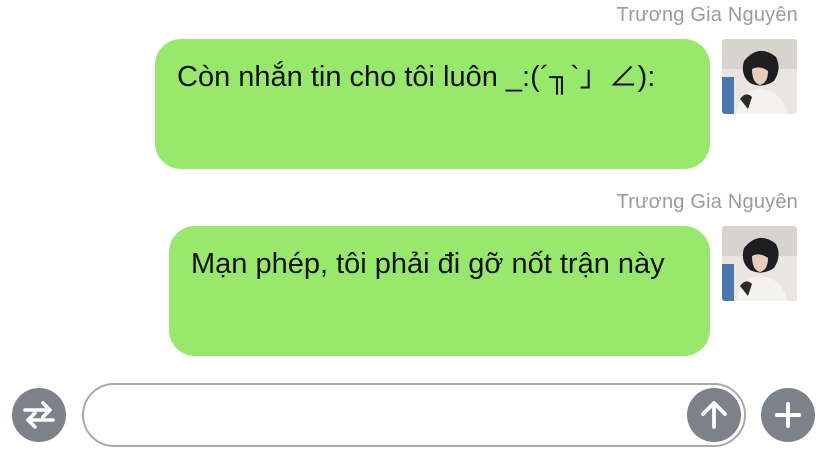  I want to click on plus-icon, so click(788, 415).